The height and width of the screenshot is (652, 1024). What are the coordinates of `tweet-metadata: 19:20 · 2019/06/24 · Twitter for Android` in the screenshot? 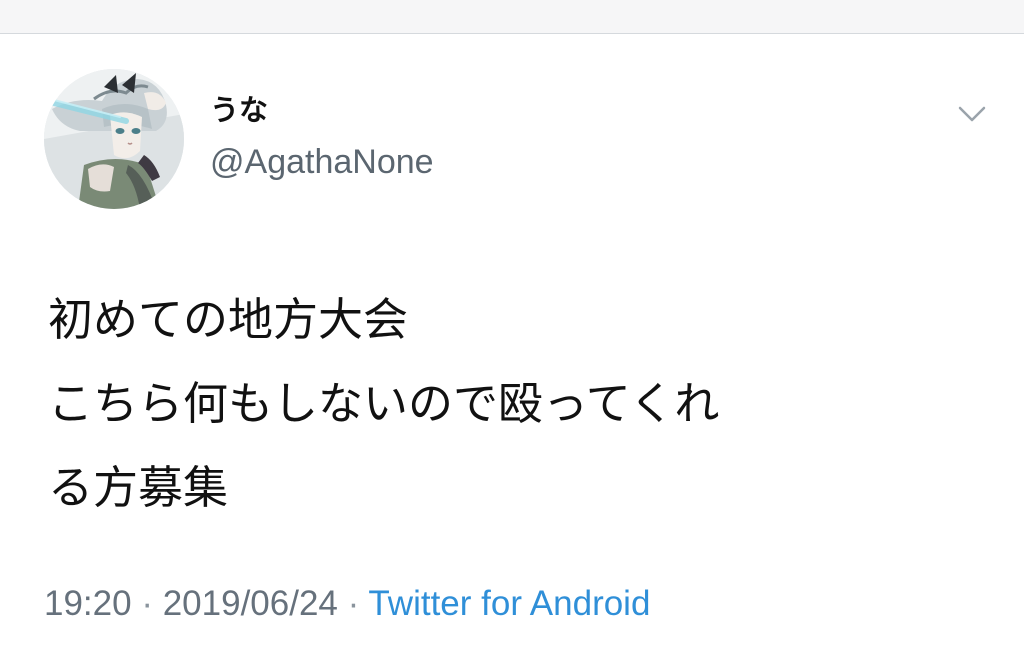 It's located at (347, 604).